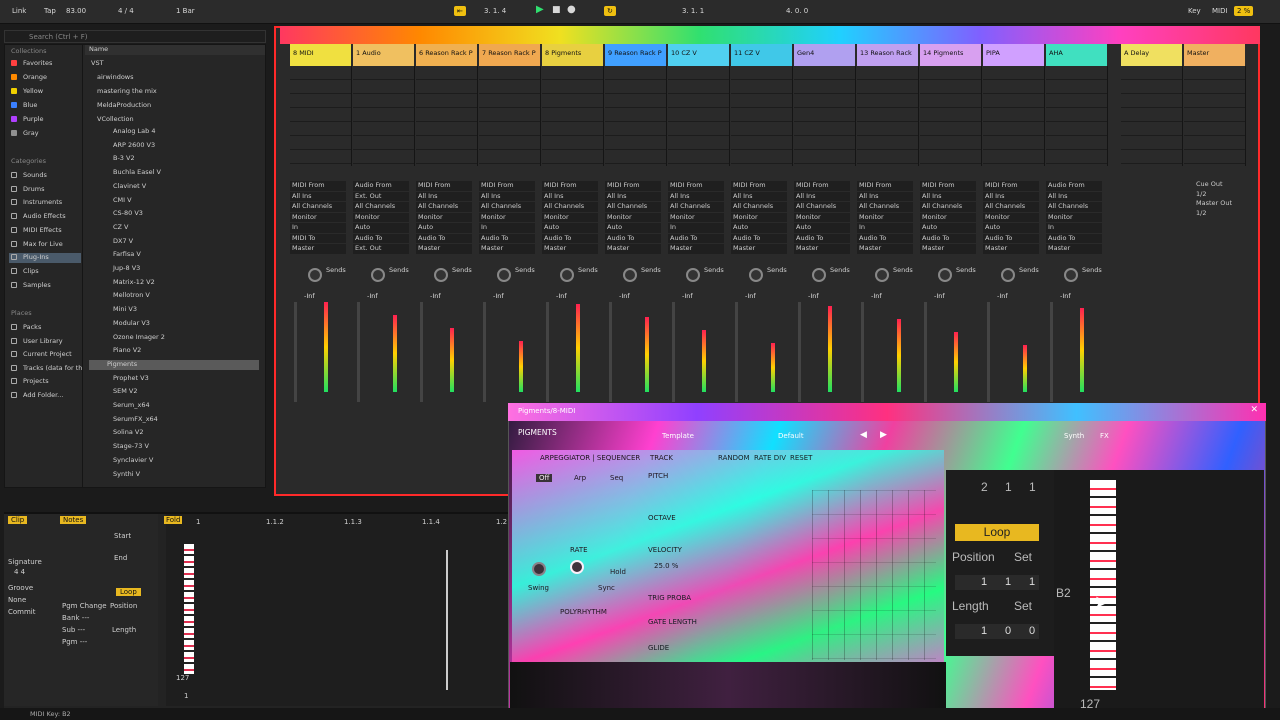  What do you see at coordinates (1023, 557) in the screenshot?
I see `position-set-button: Set` at bounding box center [1023, 557].